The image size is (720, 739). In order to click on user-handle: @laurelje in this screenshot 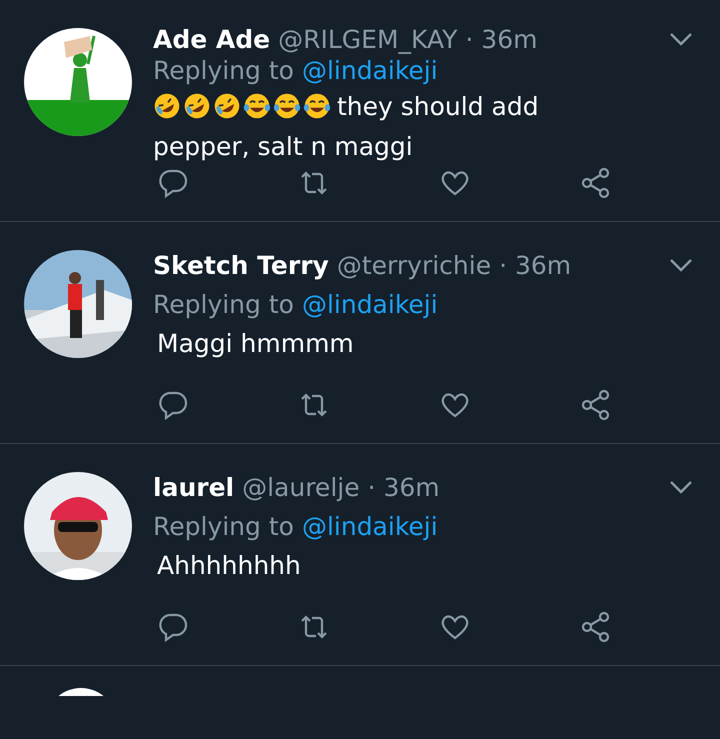, I will do `click(301, 487)`.